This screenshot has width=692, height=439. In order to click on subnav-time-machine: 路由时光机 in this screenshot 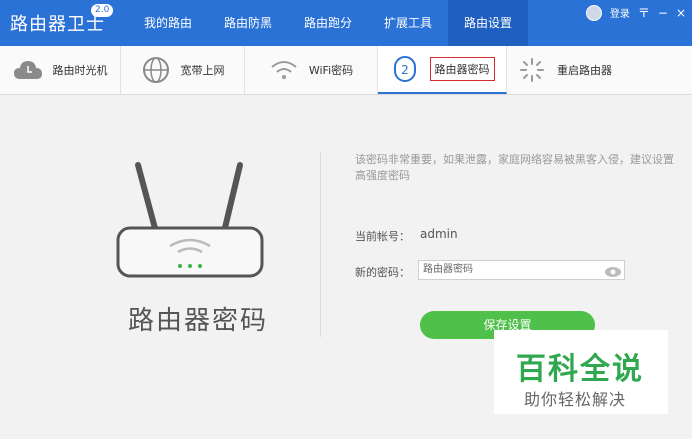, I will do `click(60, 70)`.